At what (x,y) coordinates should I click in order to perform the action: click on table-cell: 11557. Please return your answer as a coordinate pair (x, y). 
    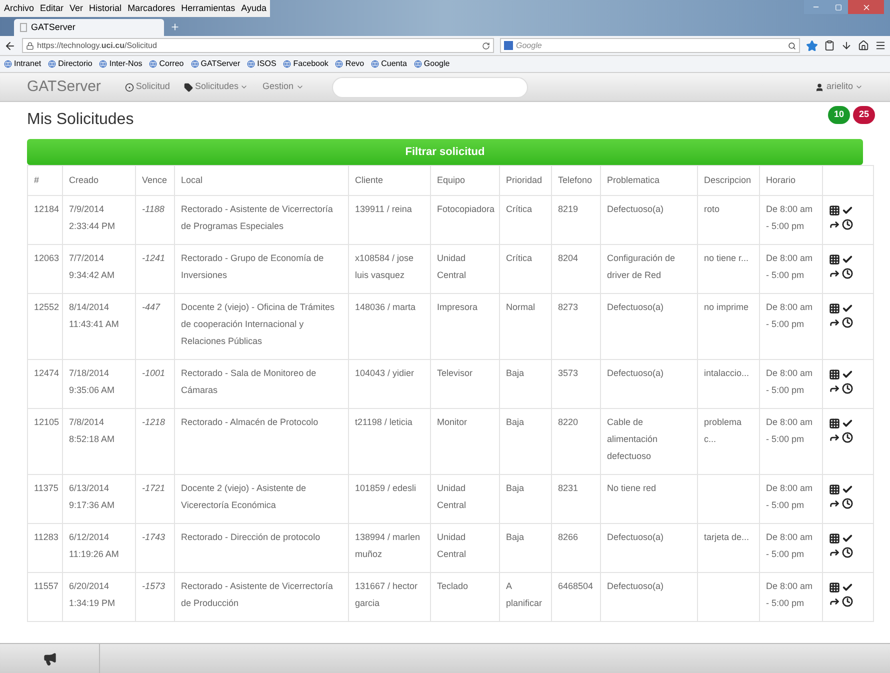
    Looking at the image, I should click on (46, 586).